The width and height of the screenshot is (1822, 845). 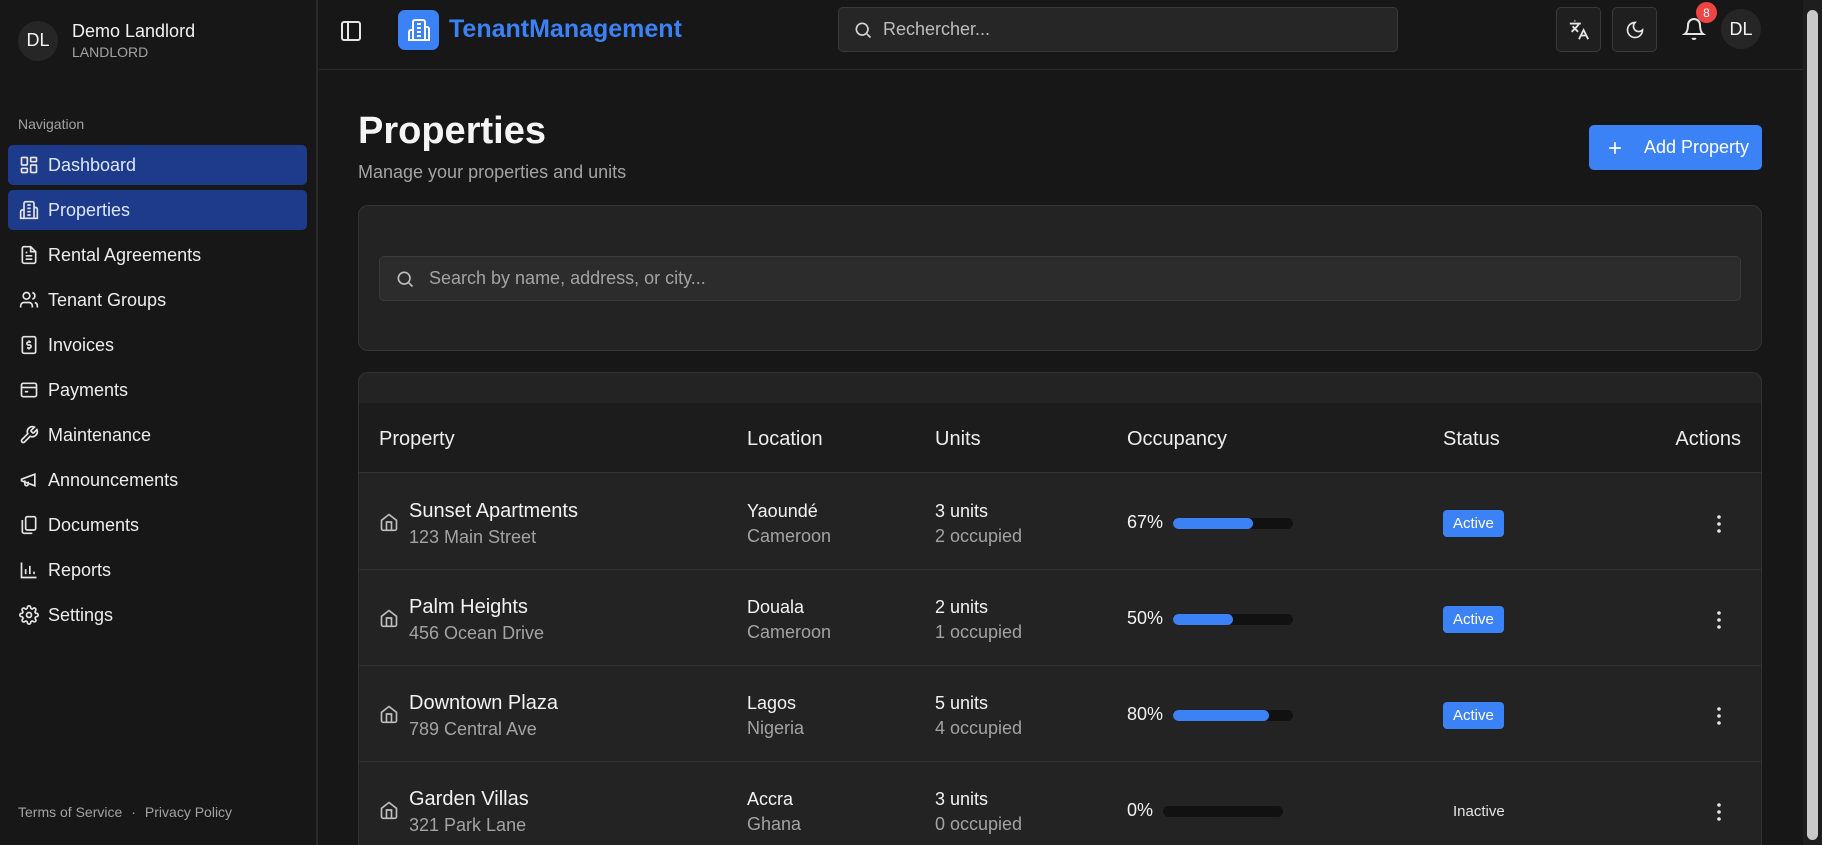 What do you see at coordinates (157, 570) in the screenshot?
I see `sidebar-item-reports: Reports` at bounding box center [157, 570].